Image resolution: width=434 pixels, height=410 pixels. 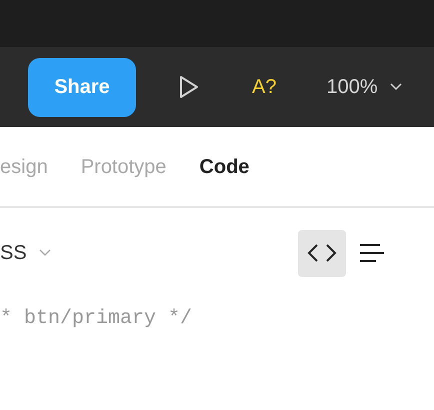 I want to click on menu-lines-icon, so click(x=372, y=253).